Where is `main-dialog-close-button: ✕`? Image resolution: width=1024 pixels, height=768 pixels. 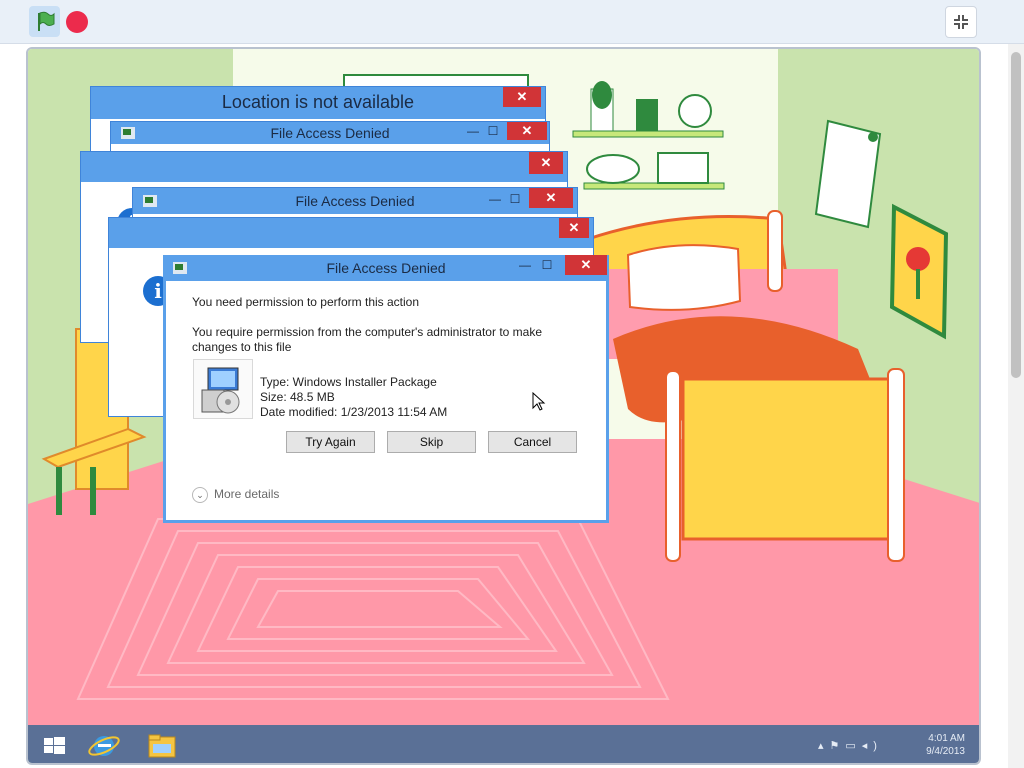
main-dialog-close-button: ✕ is located at coordinates (586, 265).